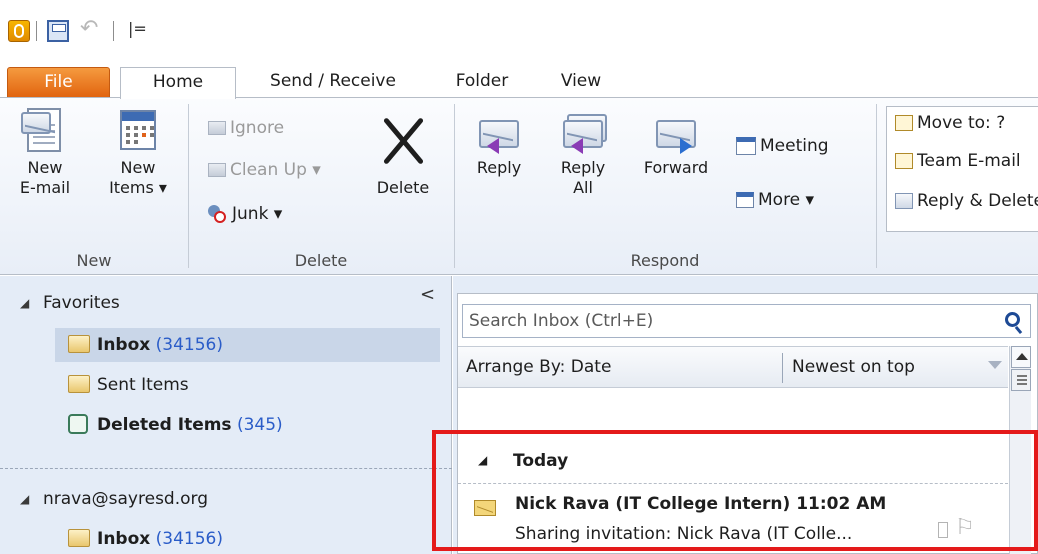 The image size is (1038, 554). Describe the element at coordinates (45, 153) in the screenshot. I see `new-email-button: New E-mail` at that location.